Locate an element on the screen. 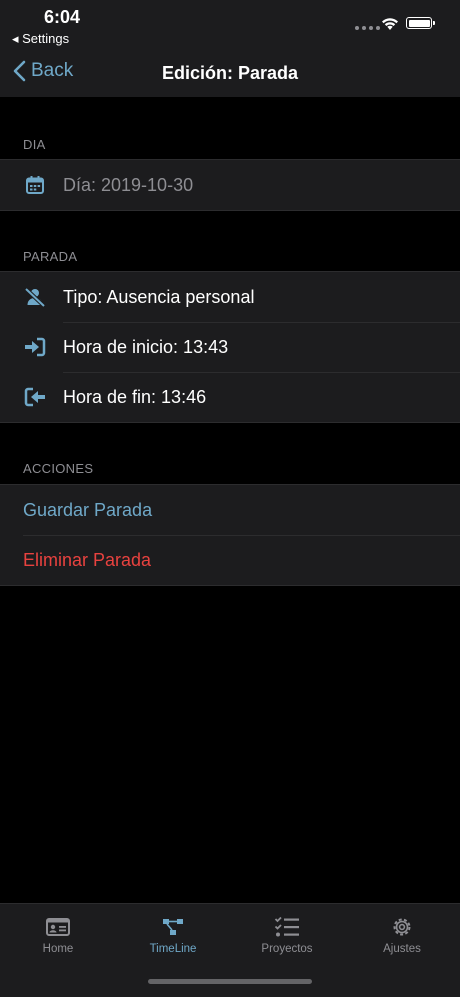  guardar-parada-label: Guardar Parada is located at coordinates (88, 509).